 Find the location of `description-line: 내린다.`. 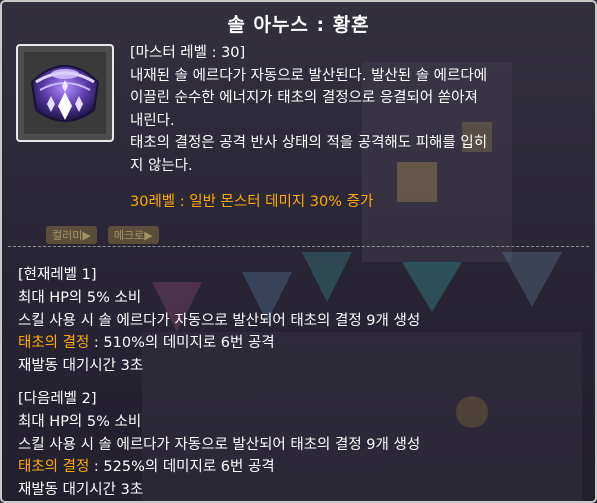

description-line: 내린다. is located at coordinates (152, 120).